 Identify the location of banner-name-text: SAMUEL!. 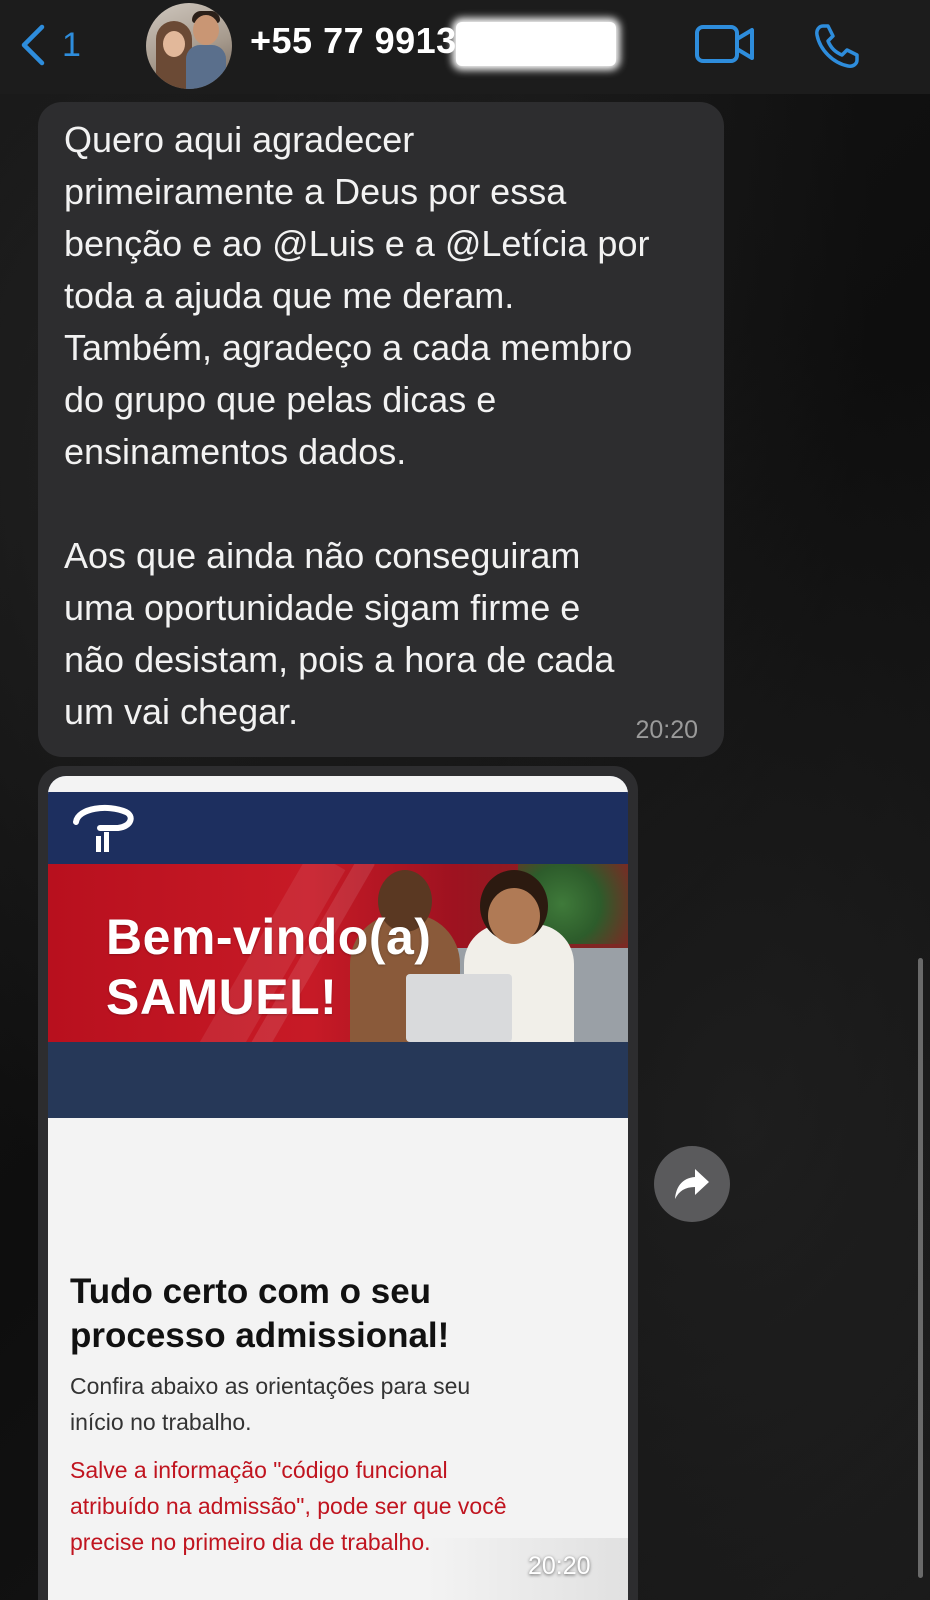
(222, 997).